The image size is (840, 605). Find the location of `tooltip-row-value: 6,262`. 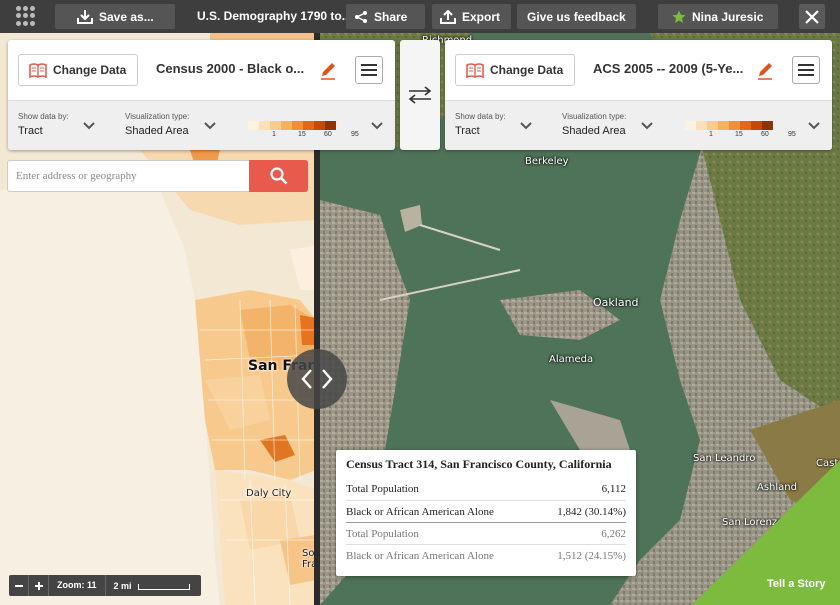

tooltip-row-value: 6,262 is located at coordinates (613, 534).